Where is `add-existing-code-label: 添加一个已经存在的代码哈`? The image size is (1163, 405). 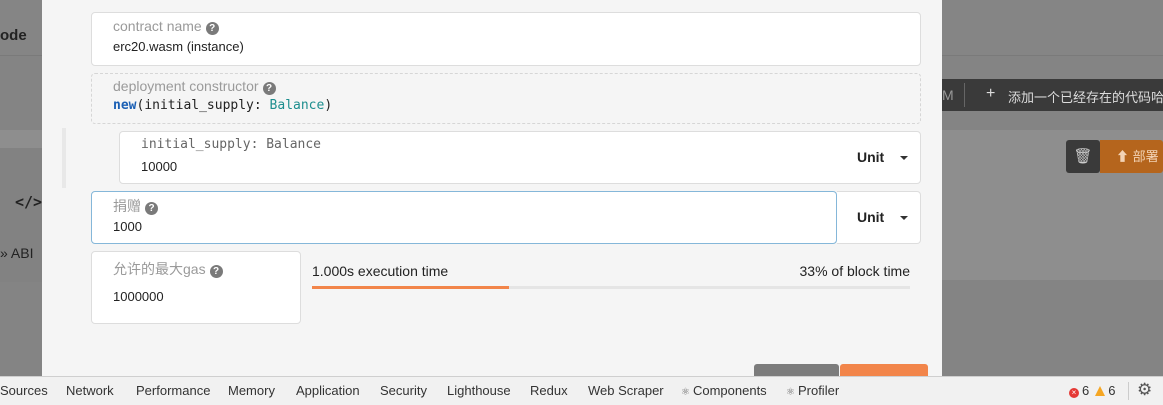
add-existing-code-label: 添加一个已经存在的代码哈 is located at coordinates (1085, 97).